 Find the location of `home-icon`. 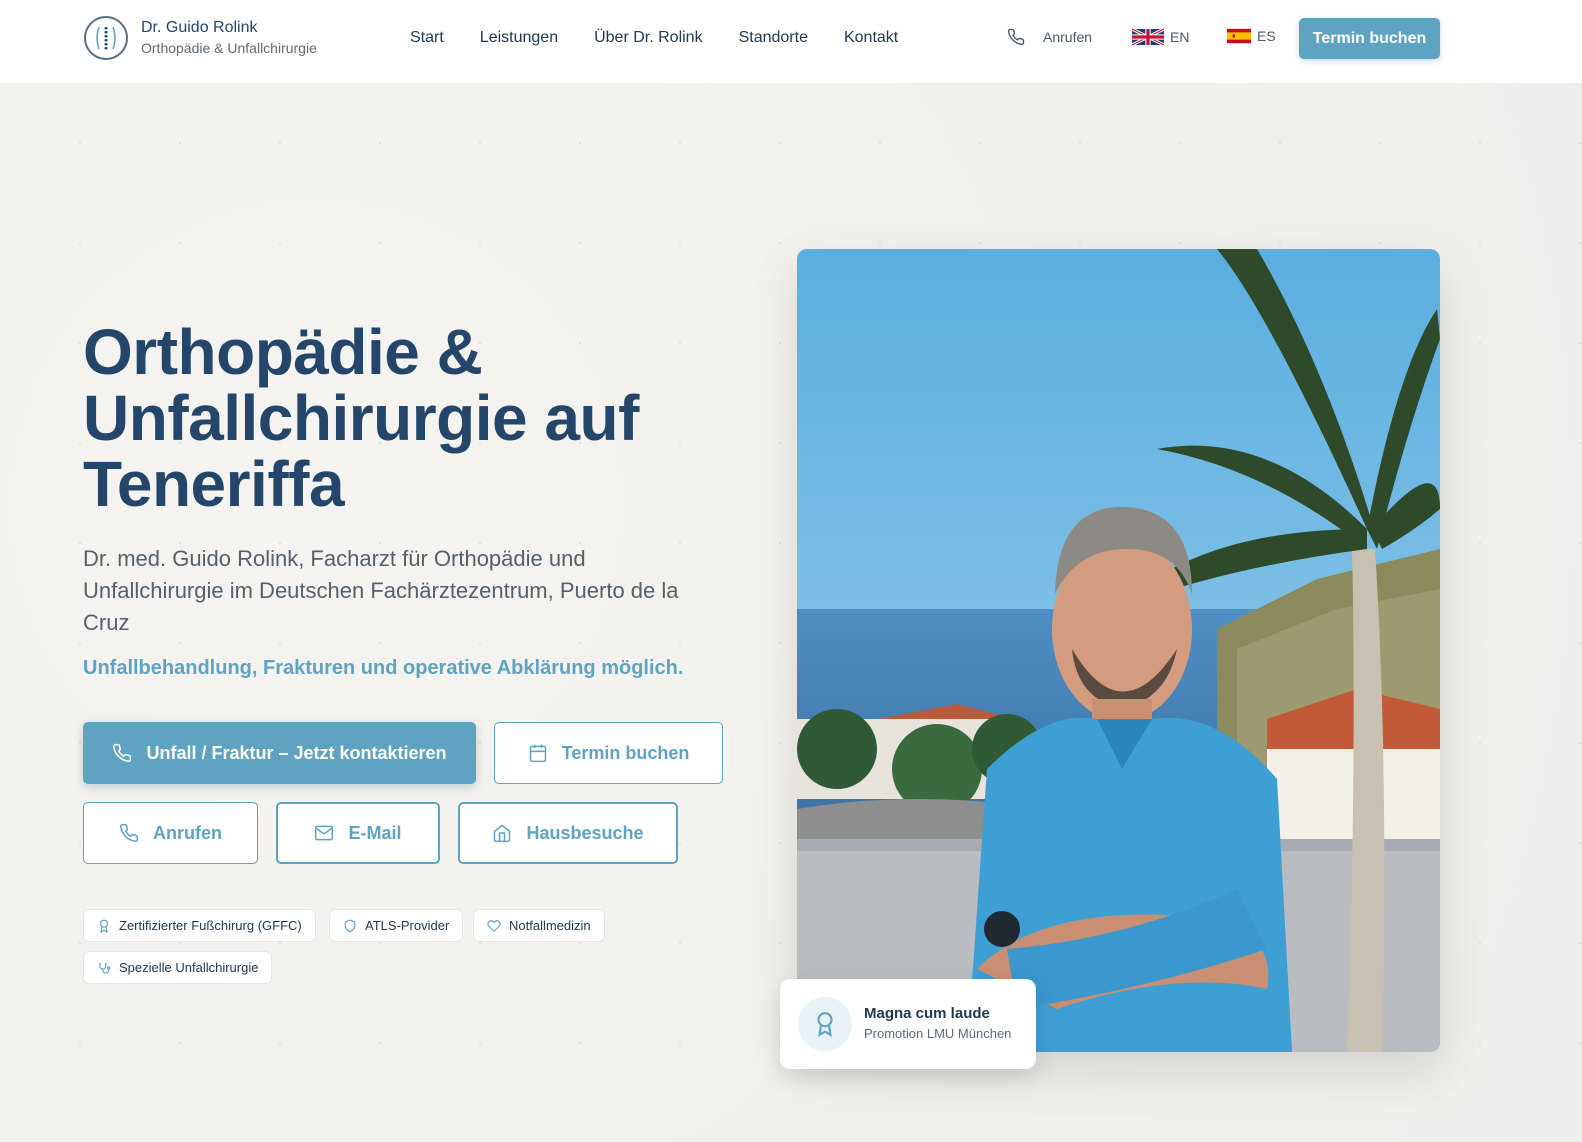

home-icon is located at coordinates (502, 833).